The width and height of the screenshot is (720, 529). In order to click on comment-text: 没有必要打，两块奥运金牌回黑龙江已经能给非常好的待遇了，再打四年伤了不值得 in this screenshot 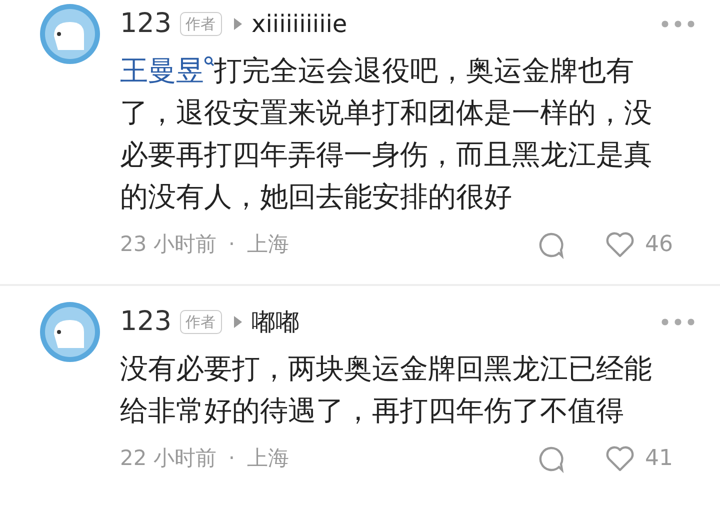, I will do `click(386, 390)`.